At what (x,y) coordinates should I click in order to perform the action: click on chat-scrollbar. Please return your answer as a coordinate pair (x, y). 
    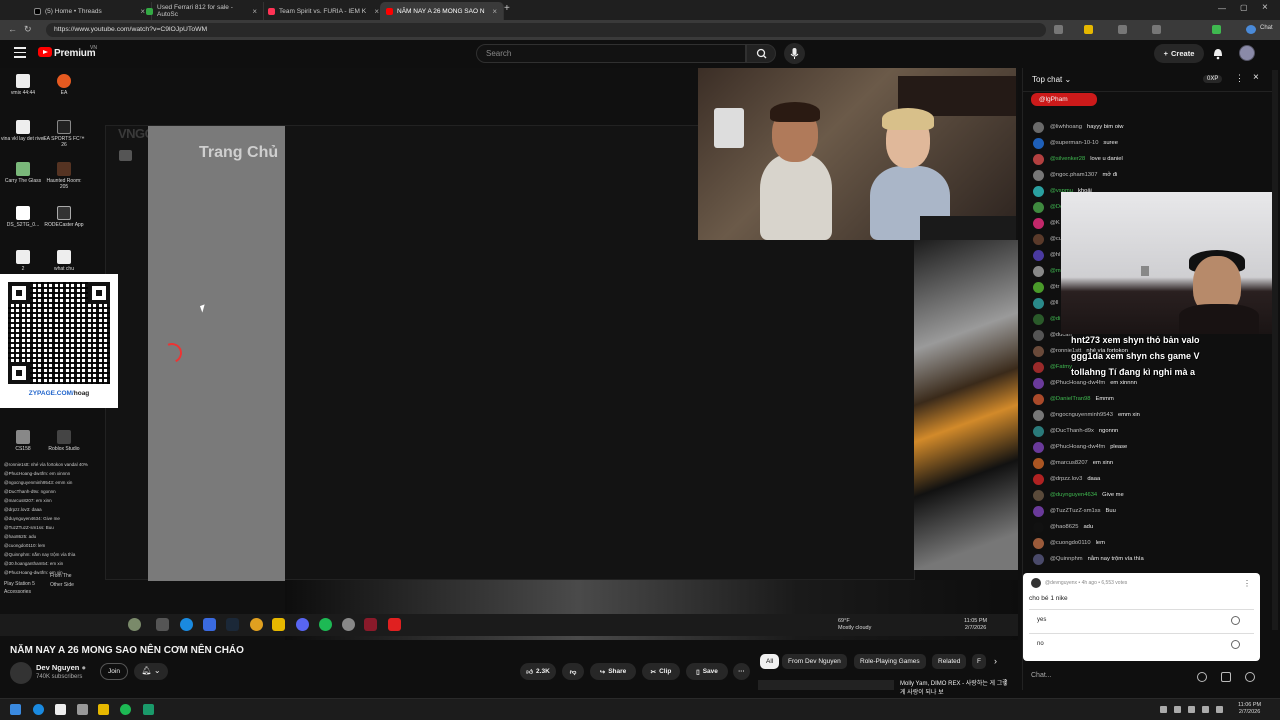
    Looking at the image, I should click on (1275, 350).